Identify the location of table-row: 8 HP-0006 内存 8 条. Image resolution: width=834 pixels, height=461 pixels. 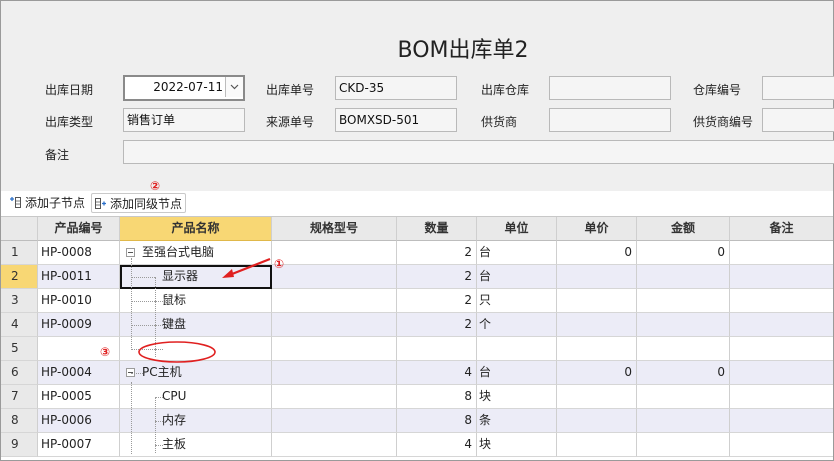
(417, 421).